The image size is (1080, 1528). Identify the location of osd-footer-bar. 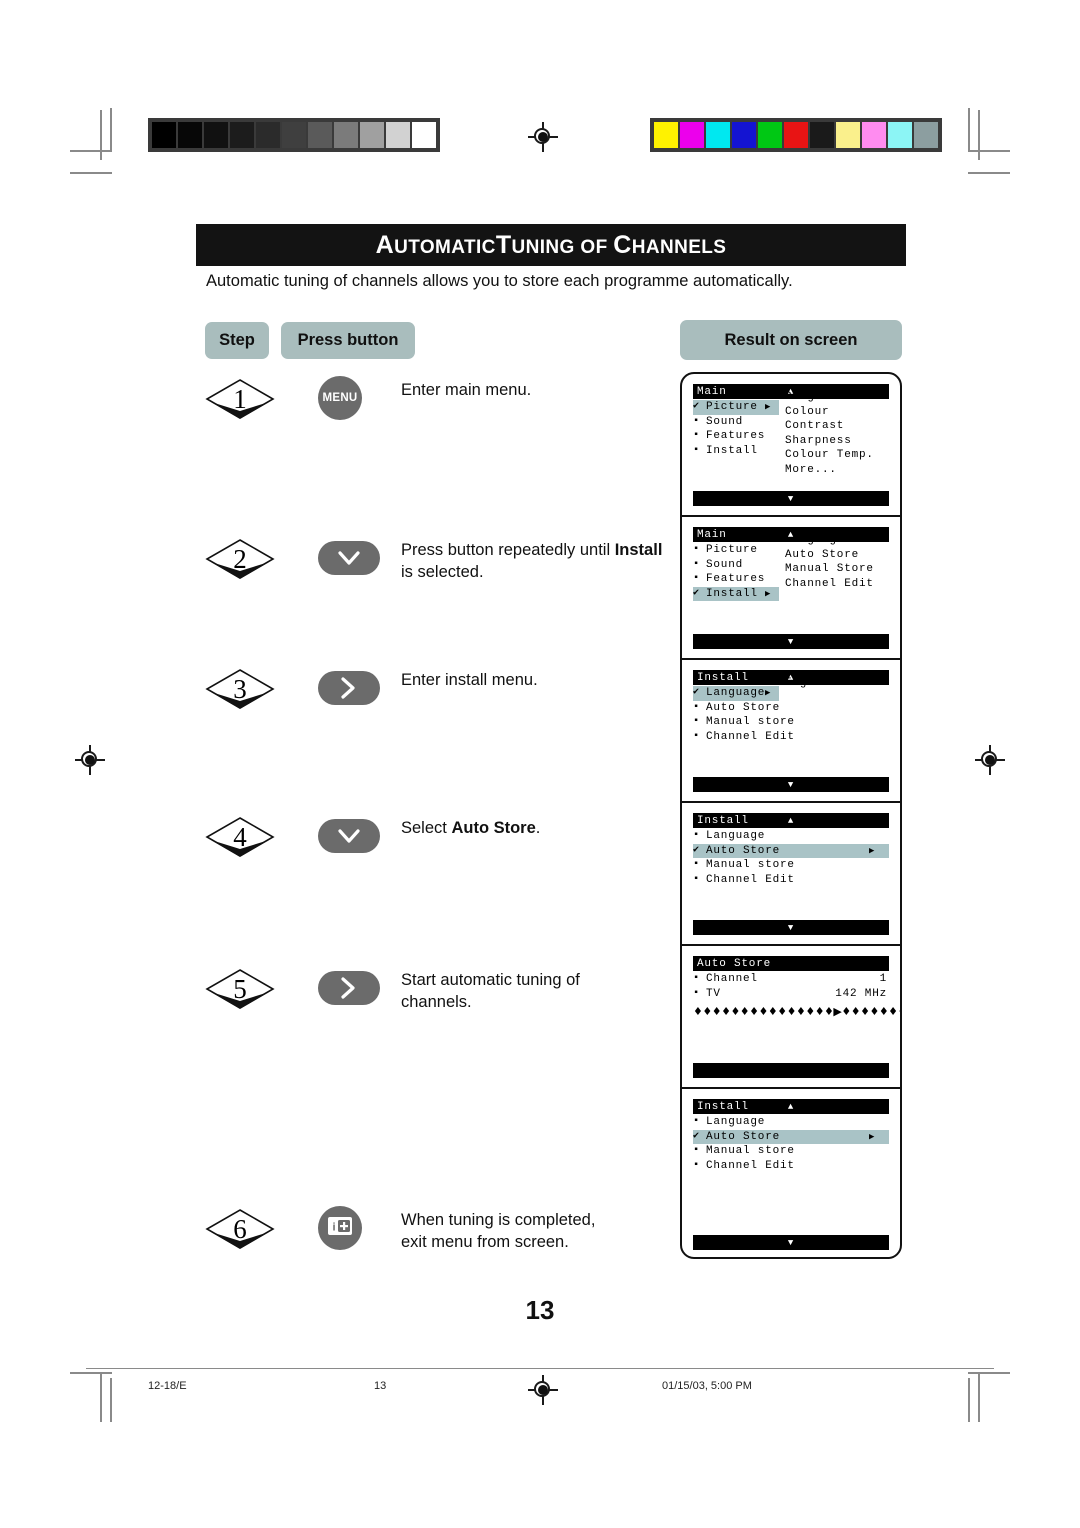
(791, 1070).